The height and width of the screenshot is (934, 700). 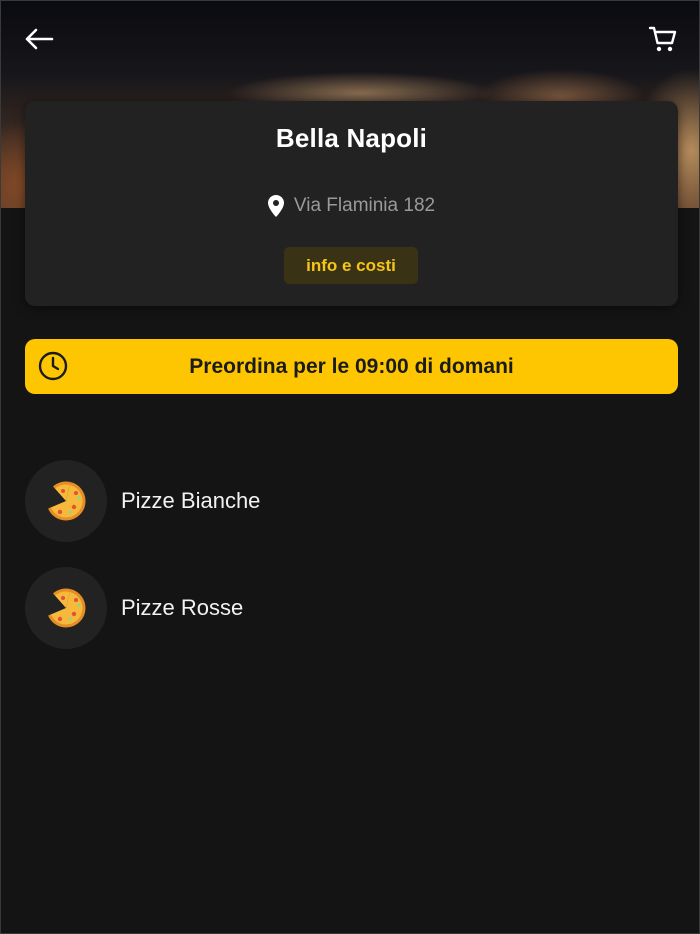 I want to click on preorder-text-after: di domani, so click(x=464, y=366).